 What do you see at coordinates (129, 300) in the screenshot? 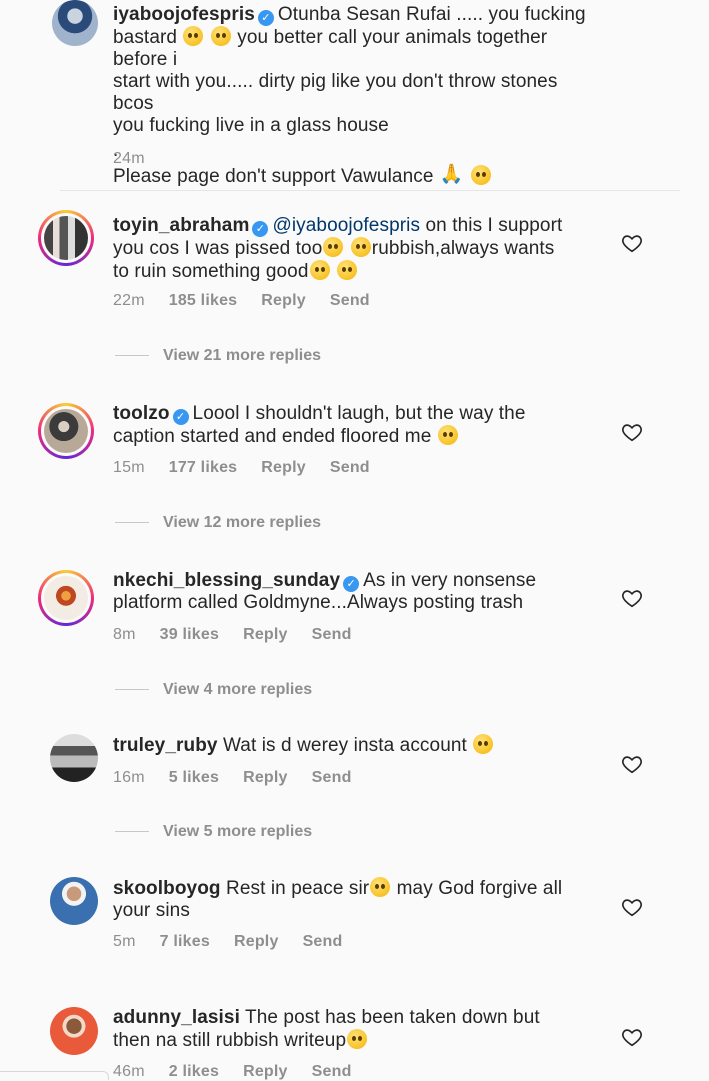
I see `timestamp: 22m` at bounding box center [129, 300].